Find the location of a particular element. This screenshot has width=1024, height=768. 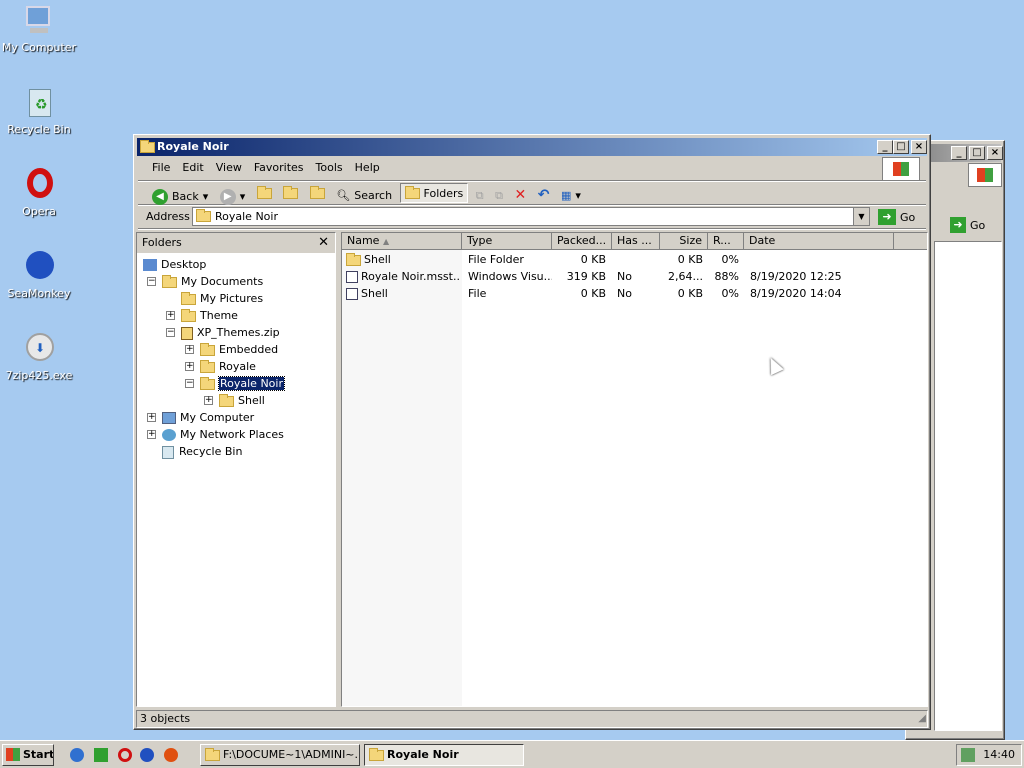

views-button: ▦ ▾ is located at coordinates (571, 195).